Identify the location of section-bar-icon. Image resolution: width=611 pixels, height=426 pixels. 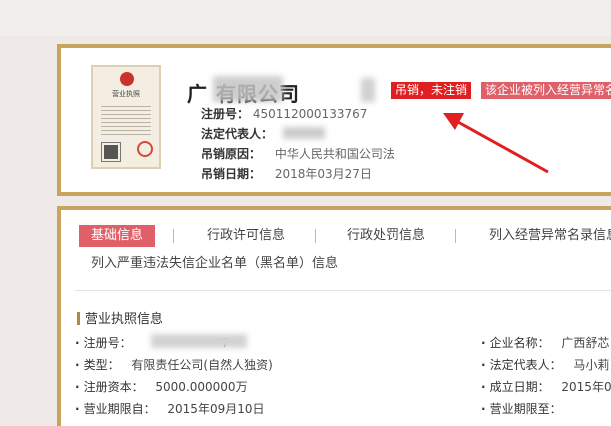
(78, 318).